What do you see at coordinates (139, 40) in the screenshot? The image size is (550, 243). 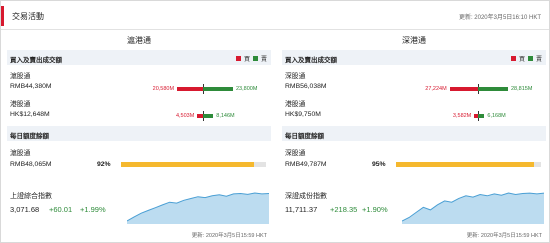 I see `panel-title: 滬港通` at bounding box center [139, 40].